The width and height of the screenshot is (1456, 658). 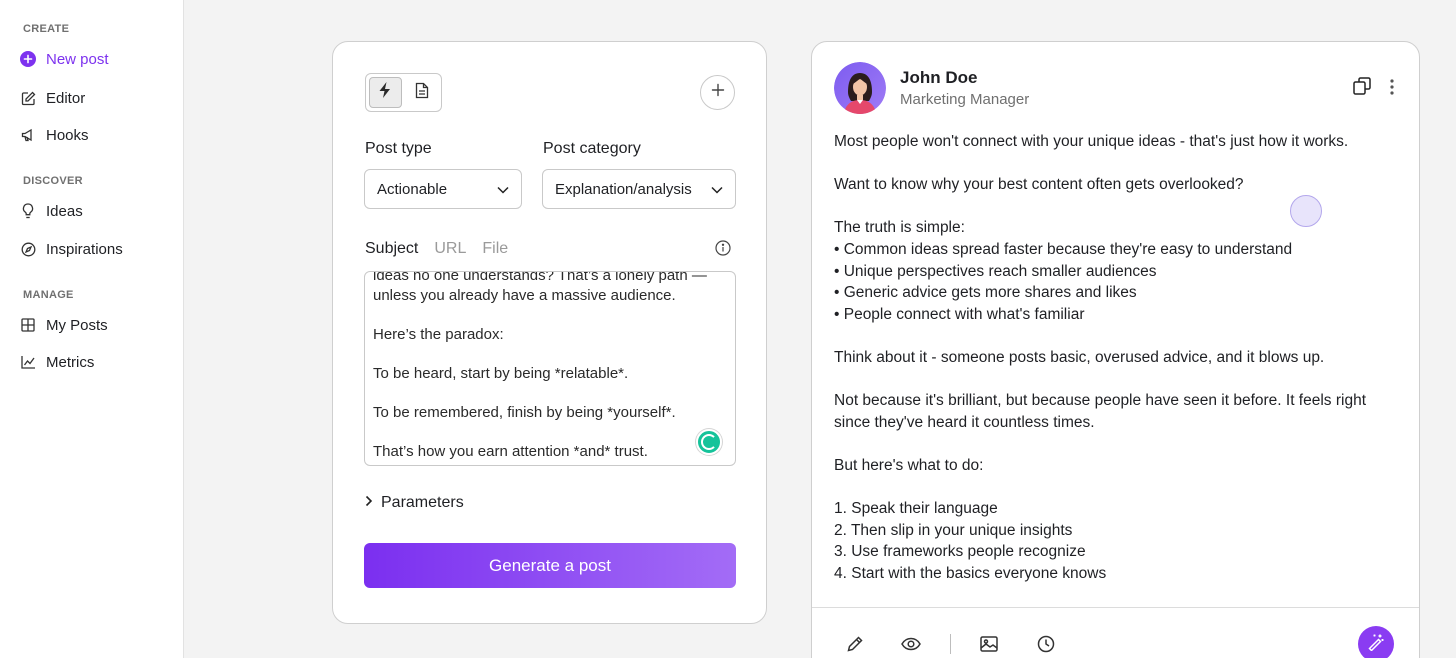 I want to click on sidebar-item-label: Ideas, so click(x=64, y=211).